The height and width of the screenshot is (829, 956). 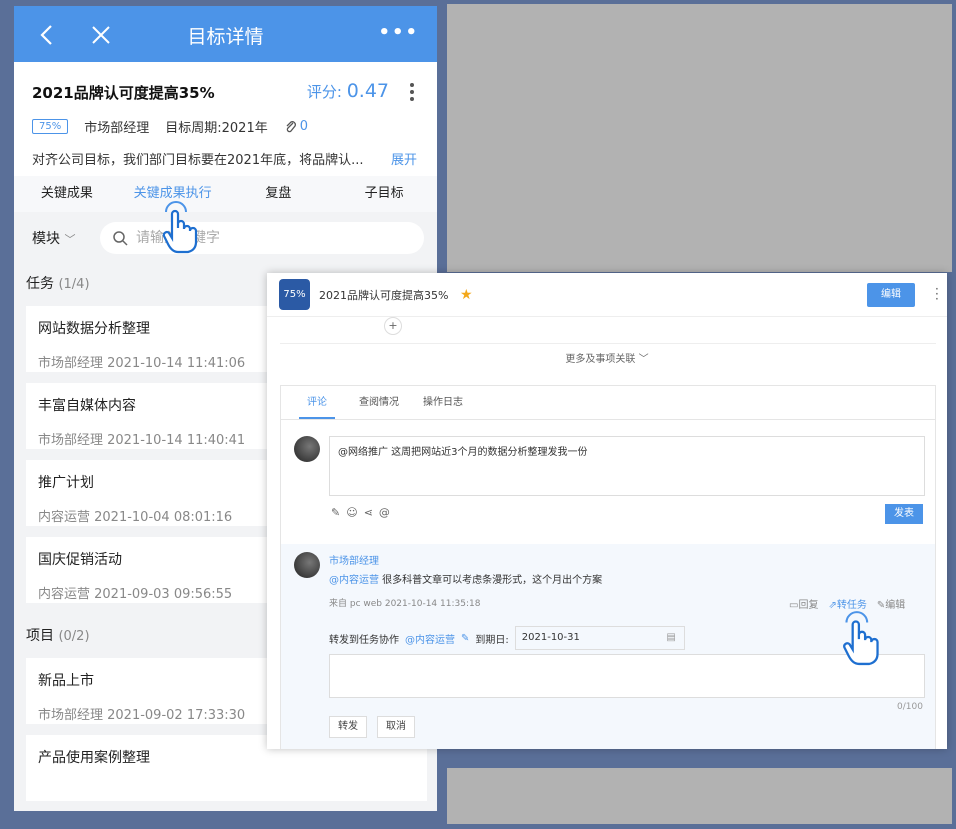 What do you see at coordinates (492, 640) in the screenshot?
I see `due-label: 到期日:` at bounding box center [492, 640].